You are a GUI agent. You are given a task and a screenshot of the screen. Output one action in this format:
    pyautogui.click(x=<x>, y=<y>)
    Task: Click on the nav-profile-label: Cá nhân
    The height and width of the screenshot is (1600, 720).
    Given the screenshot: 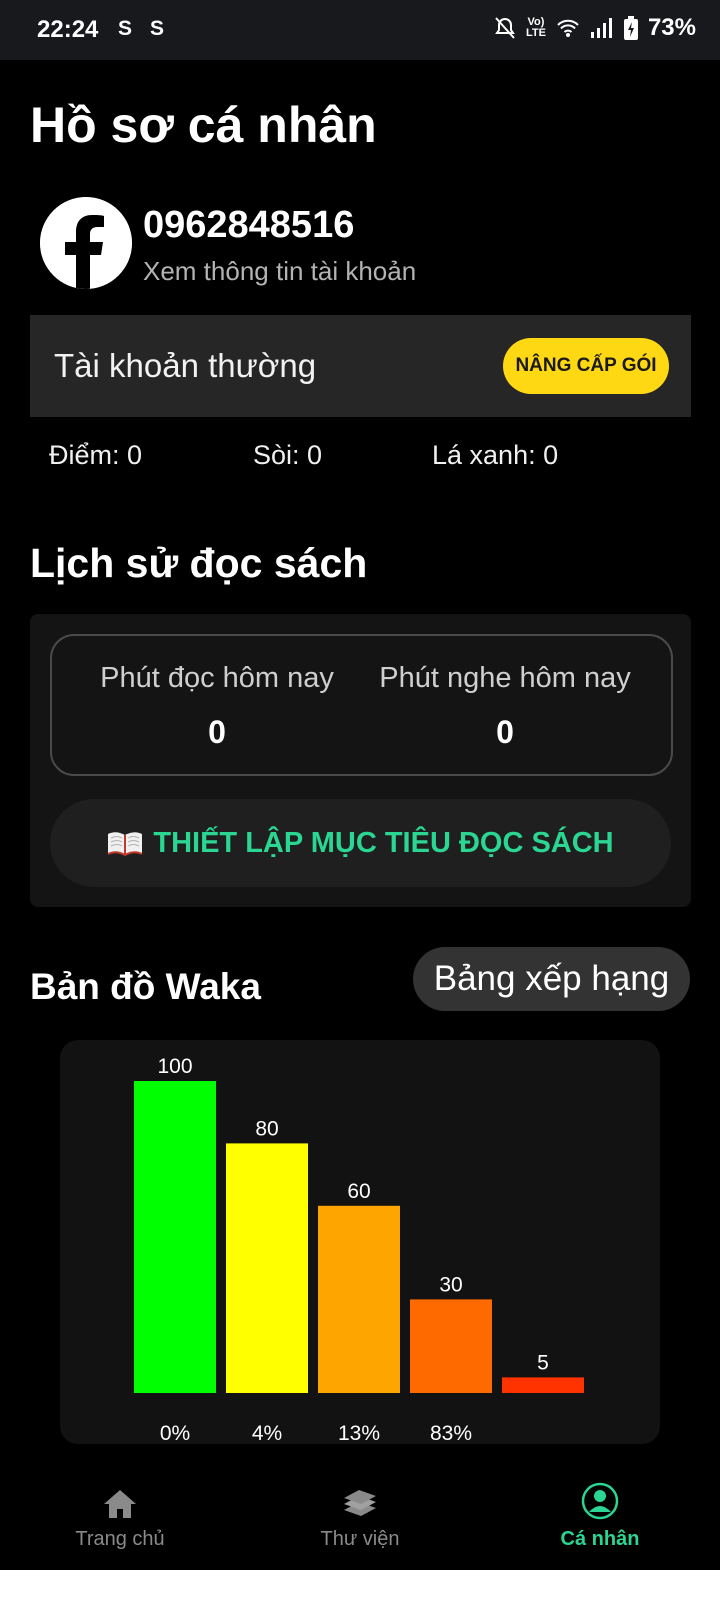 What is the action you would take?
    pyautogui.click(x=600, y=1539)
    